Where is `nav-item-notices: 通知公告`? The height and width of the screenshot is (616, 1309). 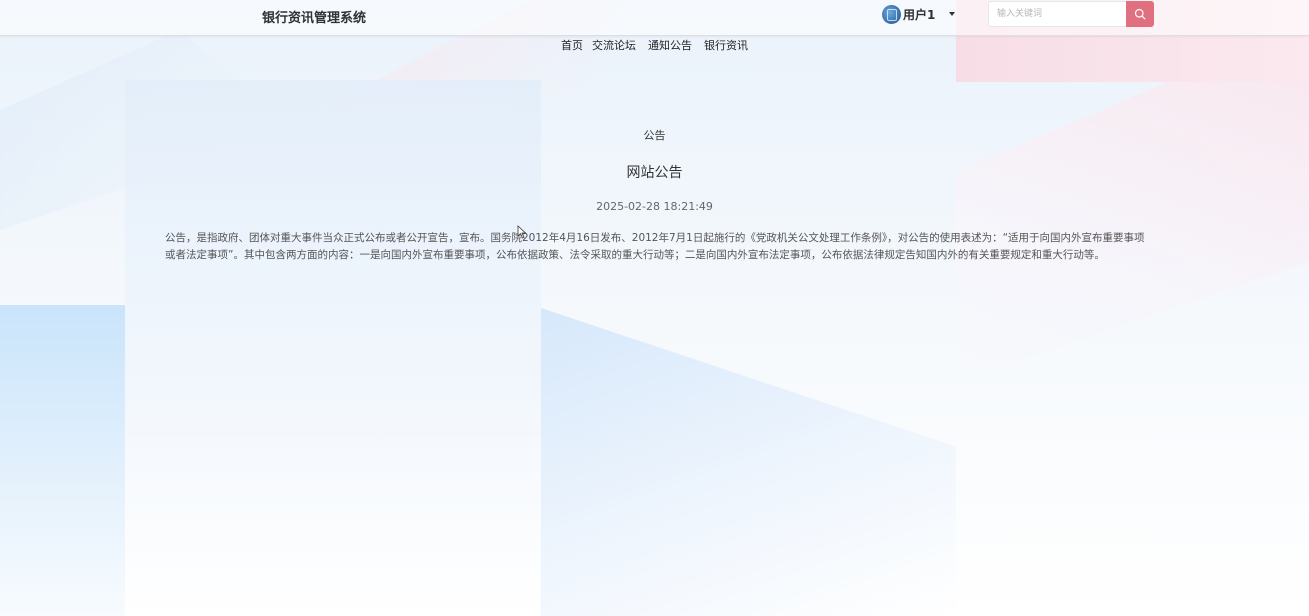 nav-item-notices: 通知公告 is located at coordinates (670, 47).